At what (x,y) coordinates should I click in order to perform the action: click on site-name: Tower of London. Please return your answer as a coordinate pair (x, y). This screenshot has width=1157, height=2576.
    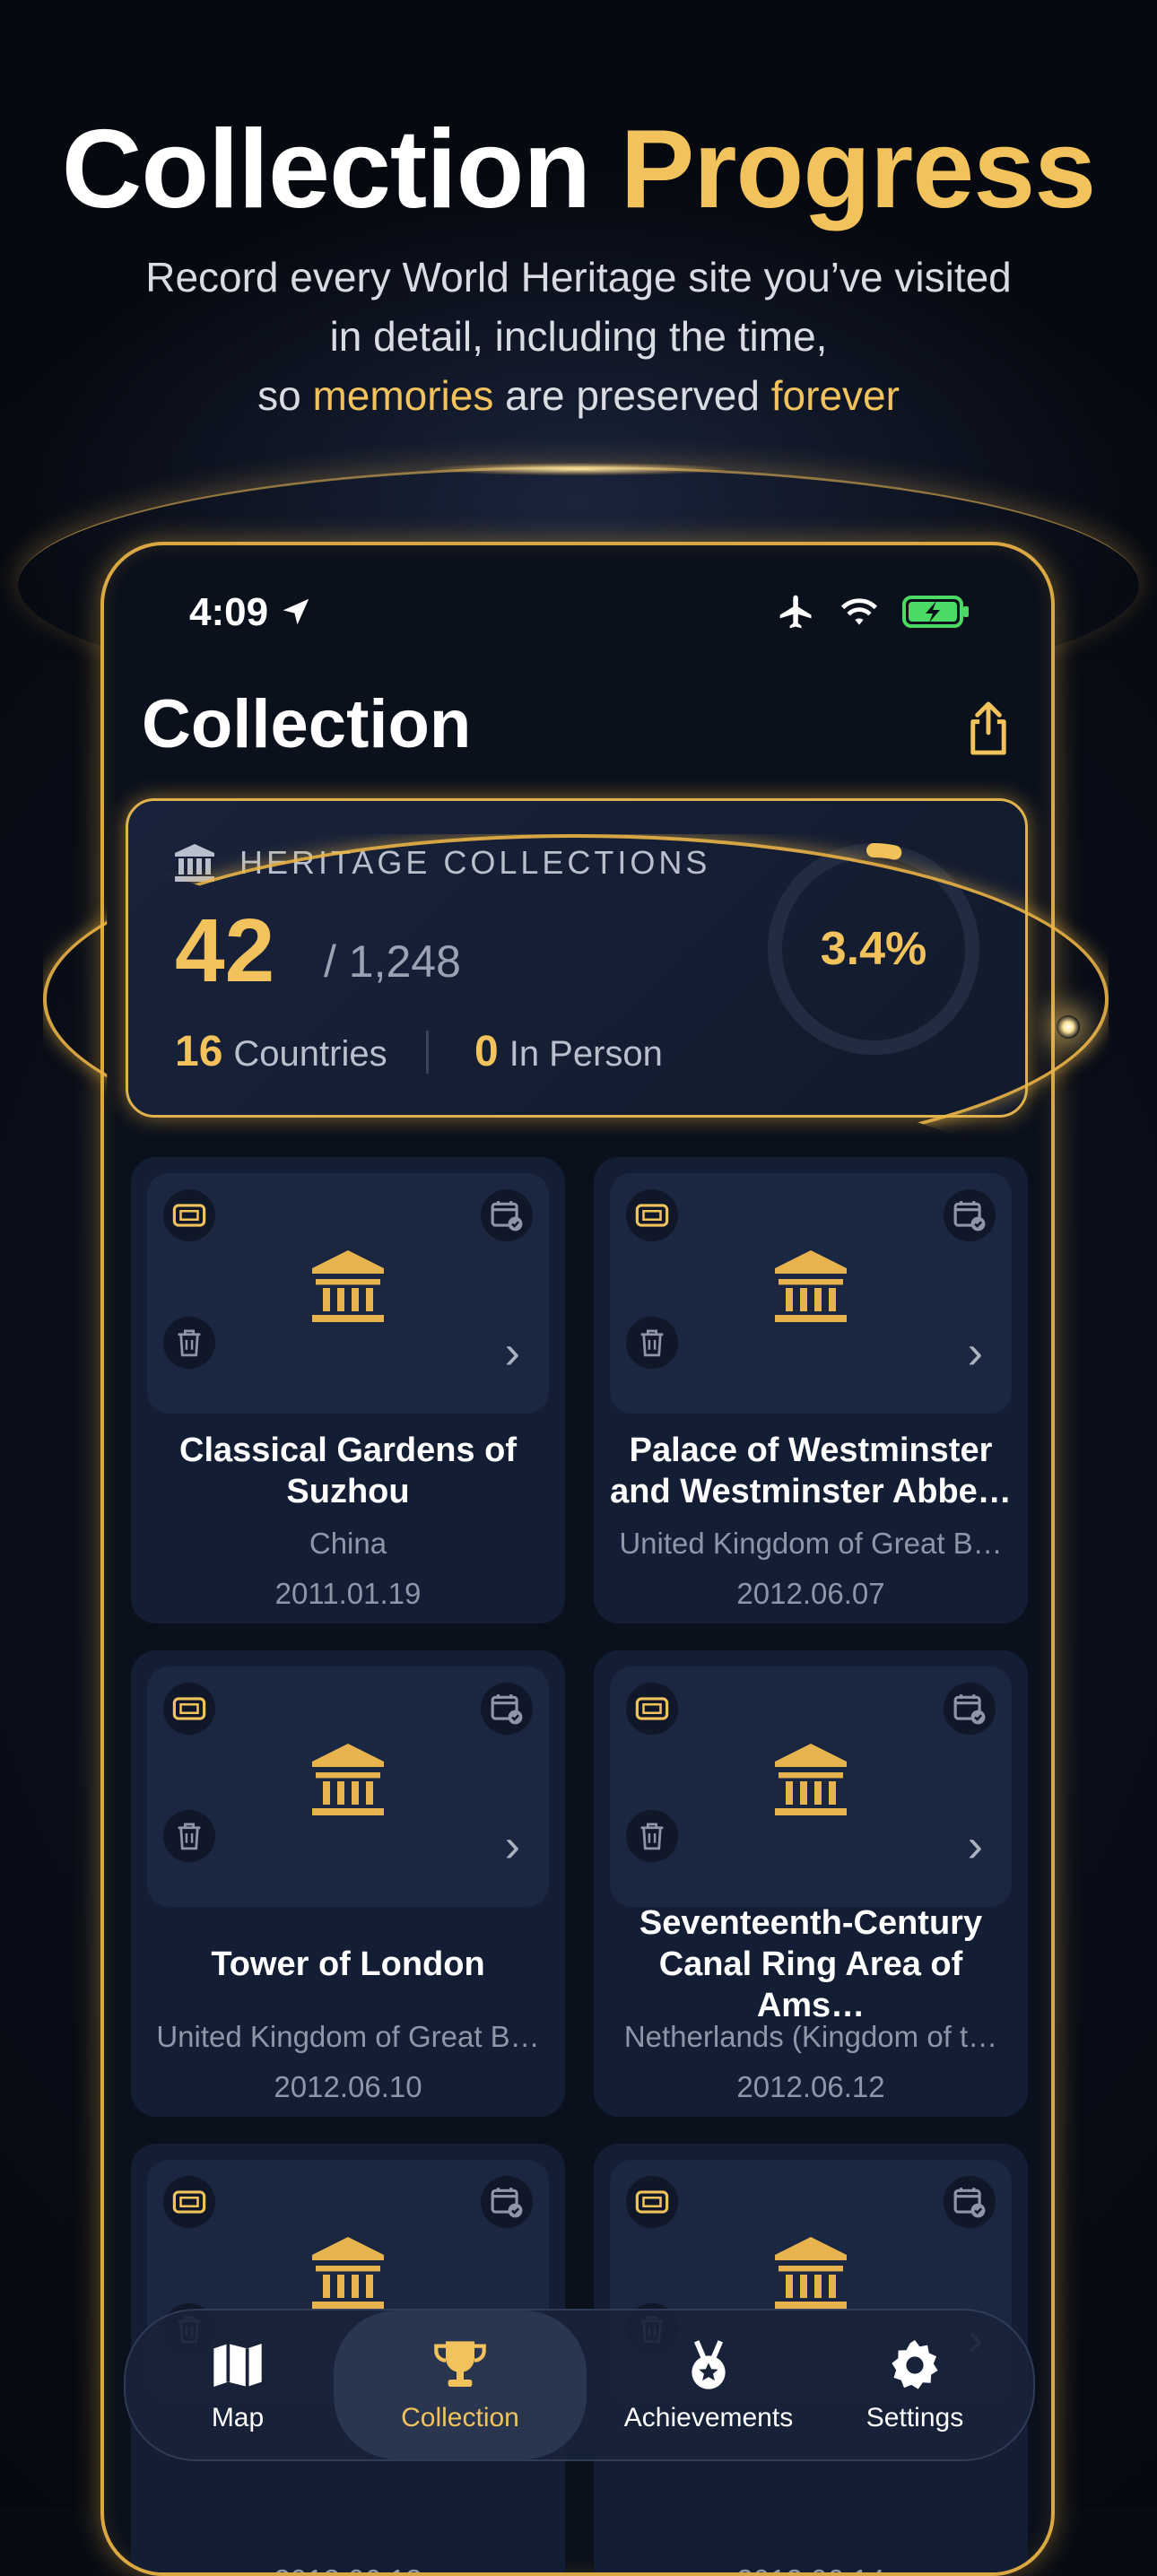
    Looking at the image, I should click on (348, 1964).